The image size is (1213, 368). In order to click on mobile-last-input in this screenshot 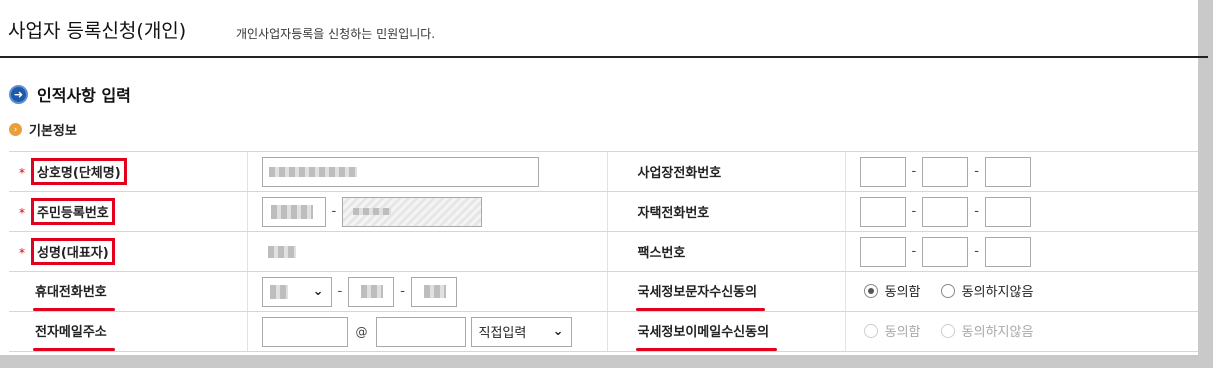, I will do `click(433, 291)`.